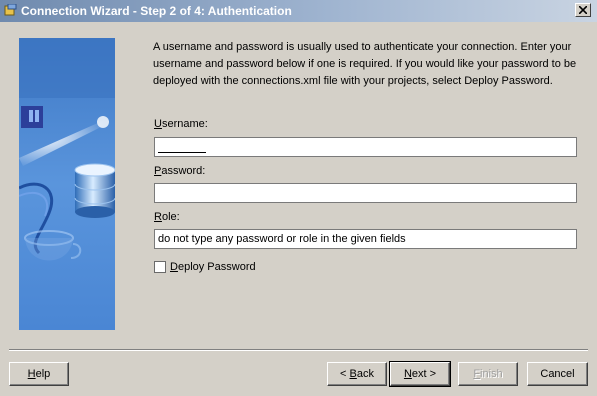  I want to click on footer-separator, so click(298, 350).